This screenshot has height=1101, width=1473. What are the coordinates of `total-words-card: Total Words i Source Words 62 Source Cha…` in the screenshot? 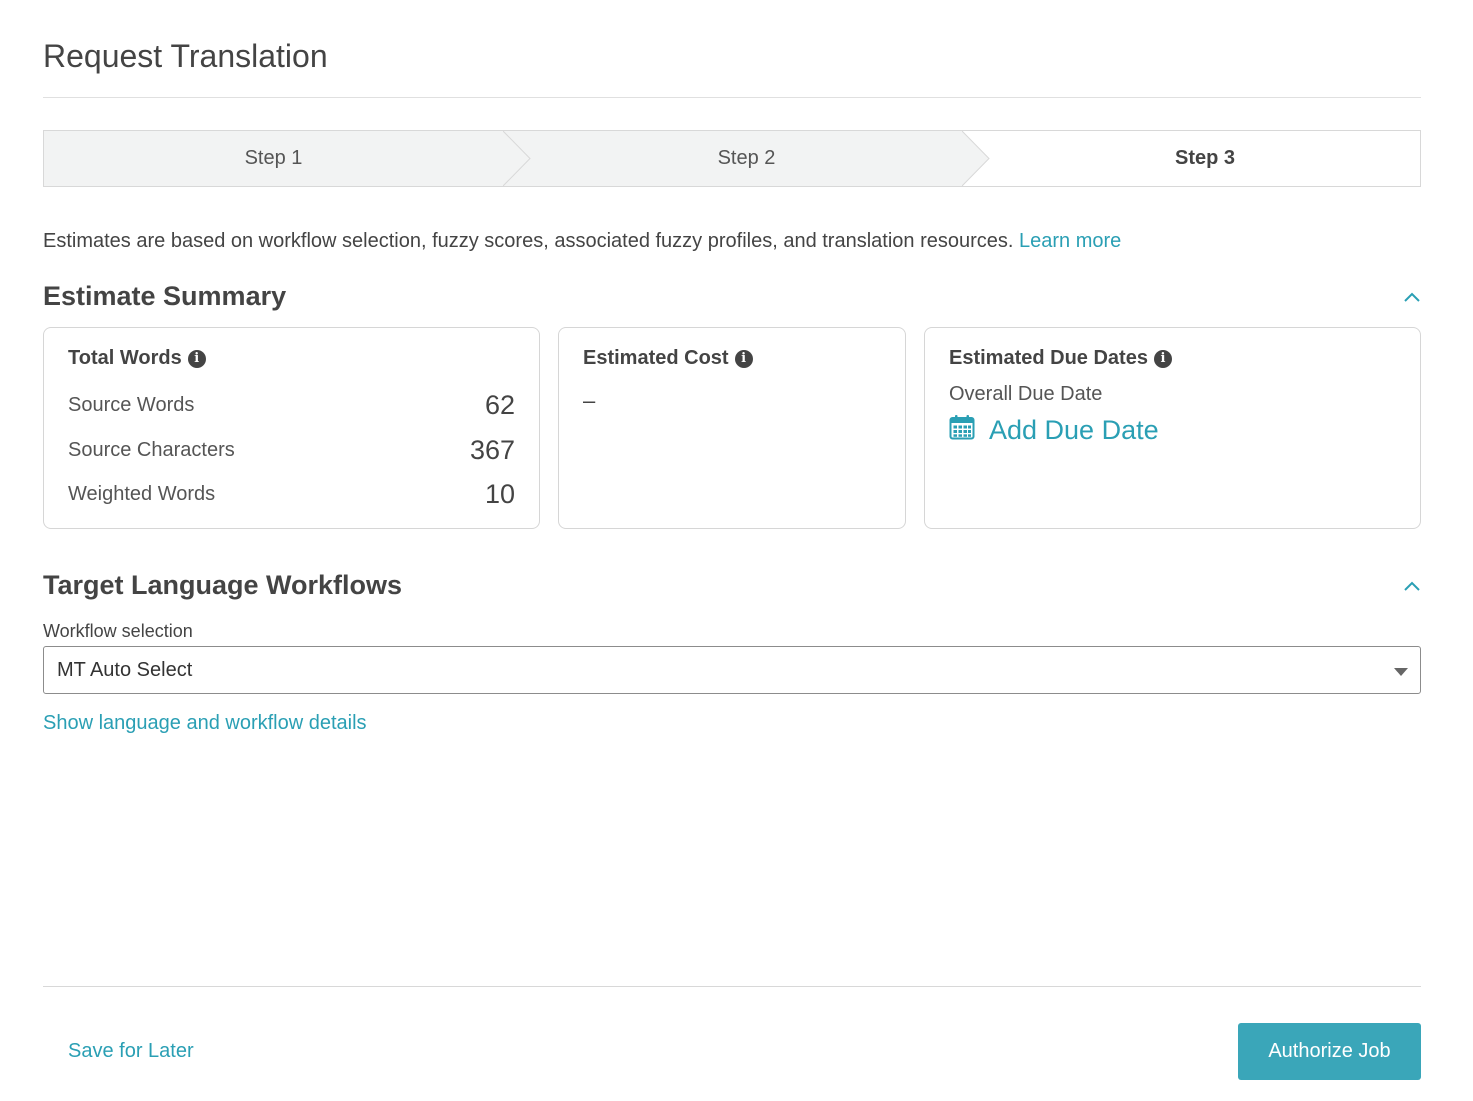 It's located at (291, 428).